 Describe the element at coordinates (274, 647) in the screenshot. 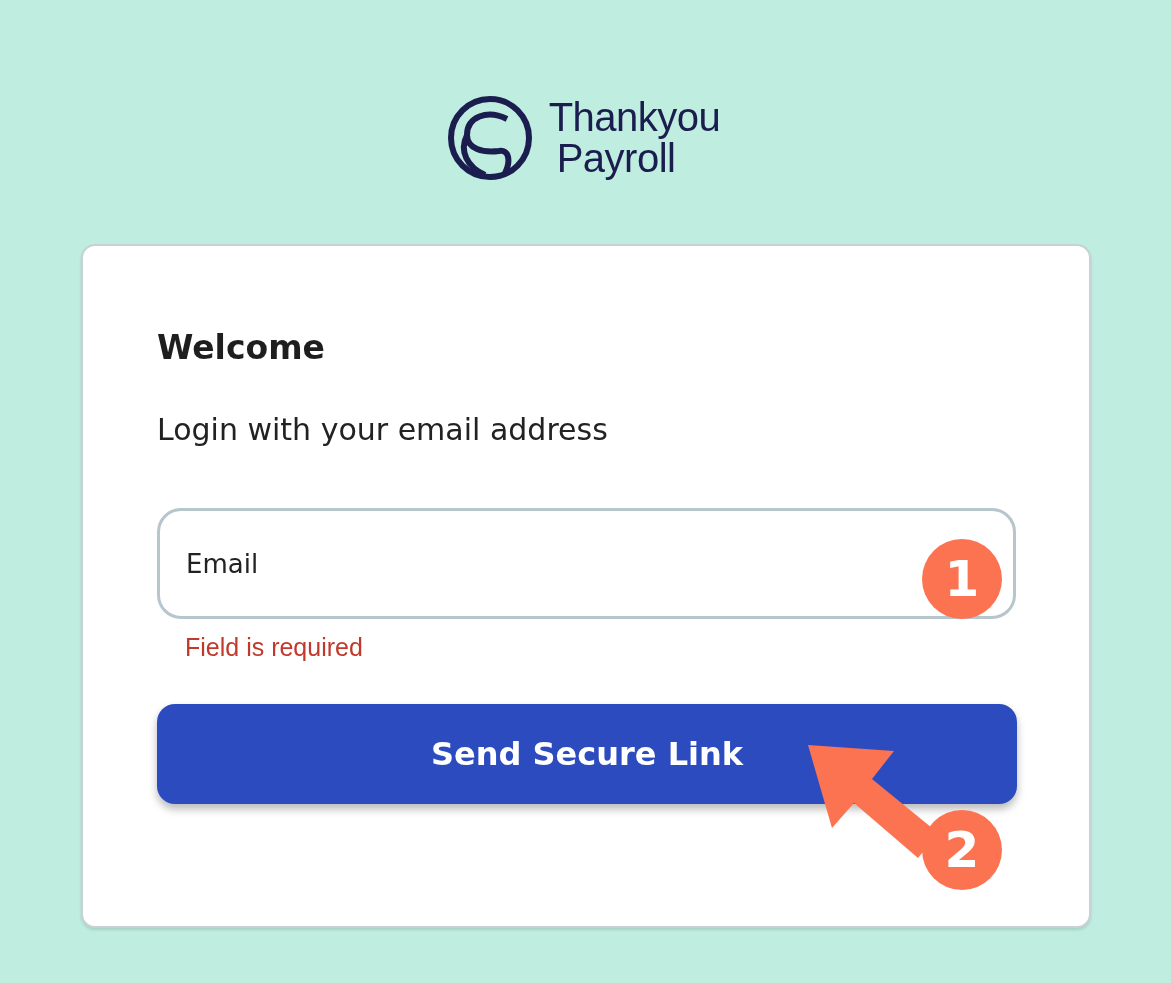

I see `error-message: Field is required` at that location.